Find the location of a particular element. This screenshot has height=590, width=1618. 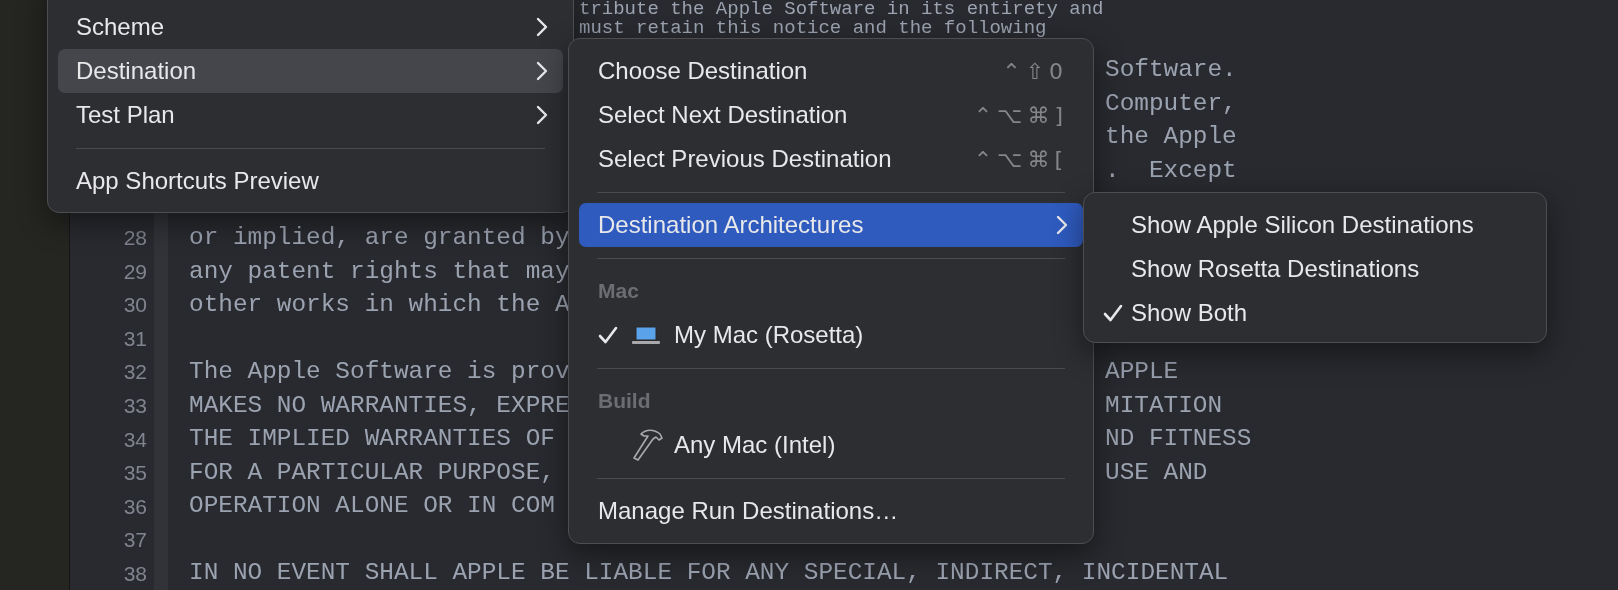

menu-item: Select Previous Destination ⌃⌥⌘[ is located at coordinates (831, 159).